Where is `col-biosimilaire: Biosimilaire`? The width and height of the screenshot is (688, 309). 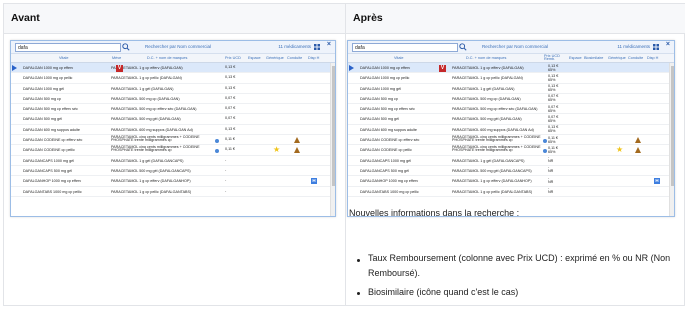
col-biosimilaire: Biosimilaire is located at coordinates (593, 58).